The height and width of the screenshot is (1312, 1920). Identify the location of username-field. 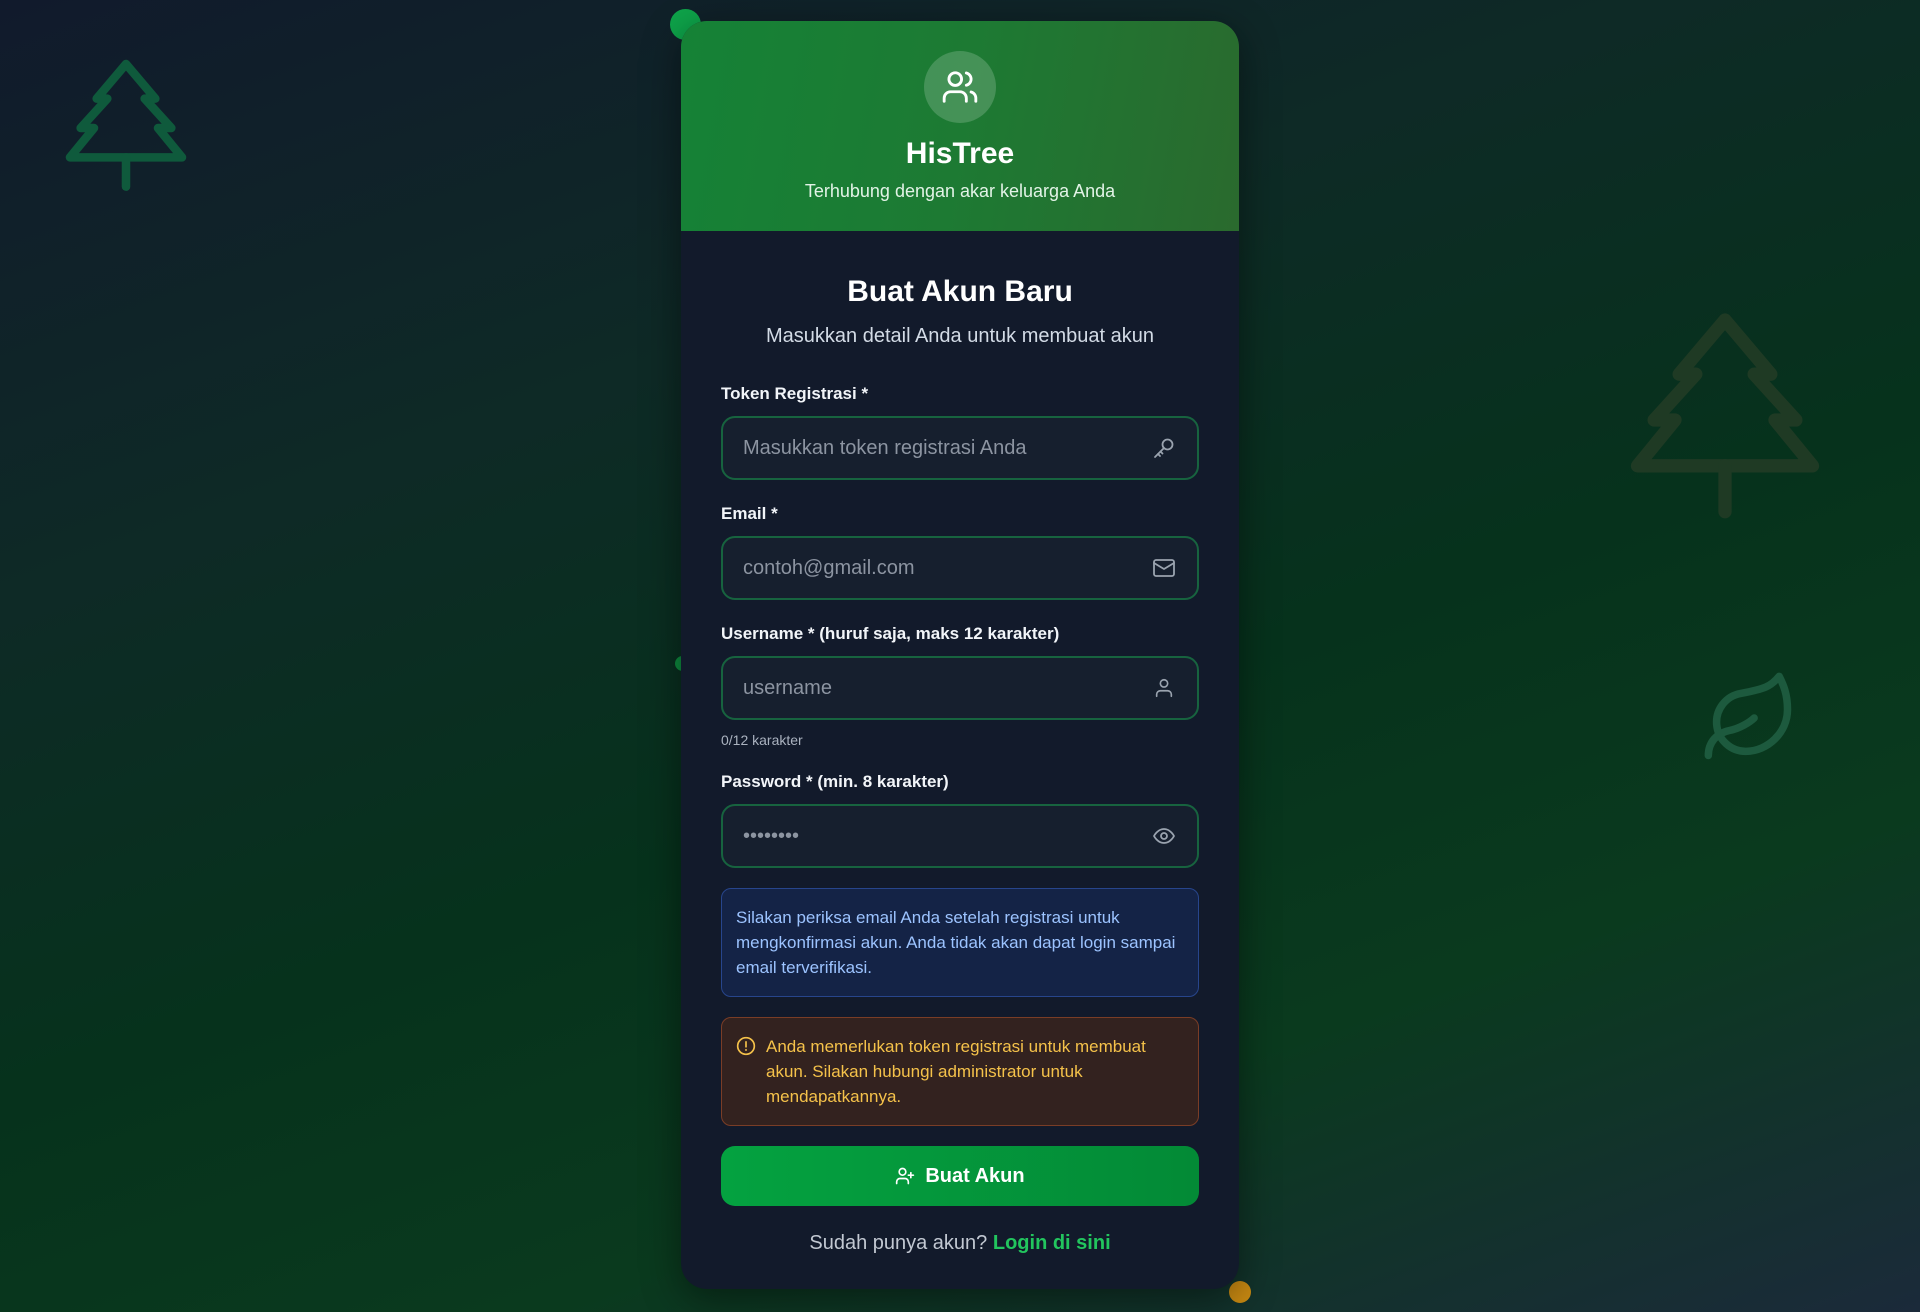
(960, 688).